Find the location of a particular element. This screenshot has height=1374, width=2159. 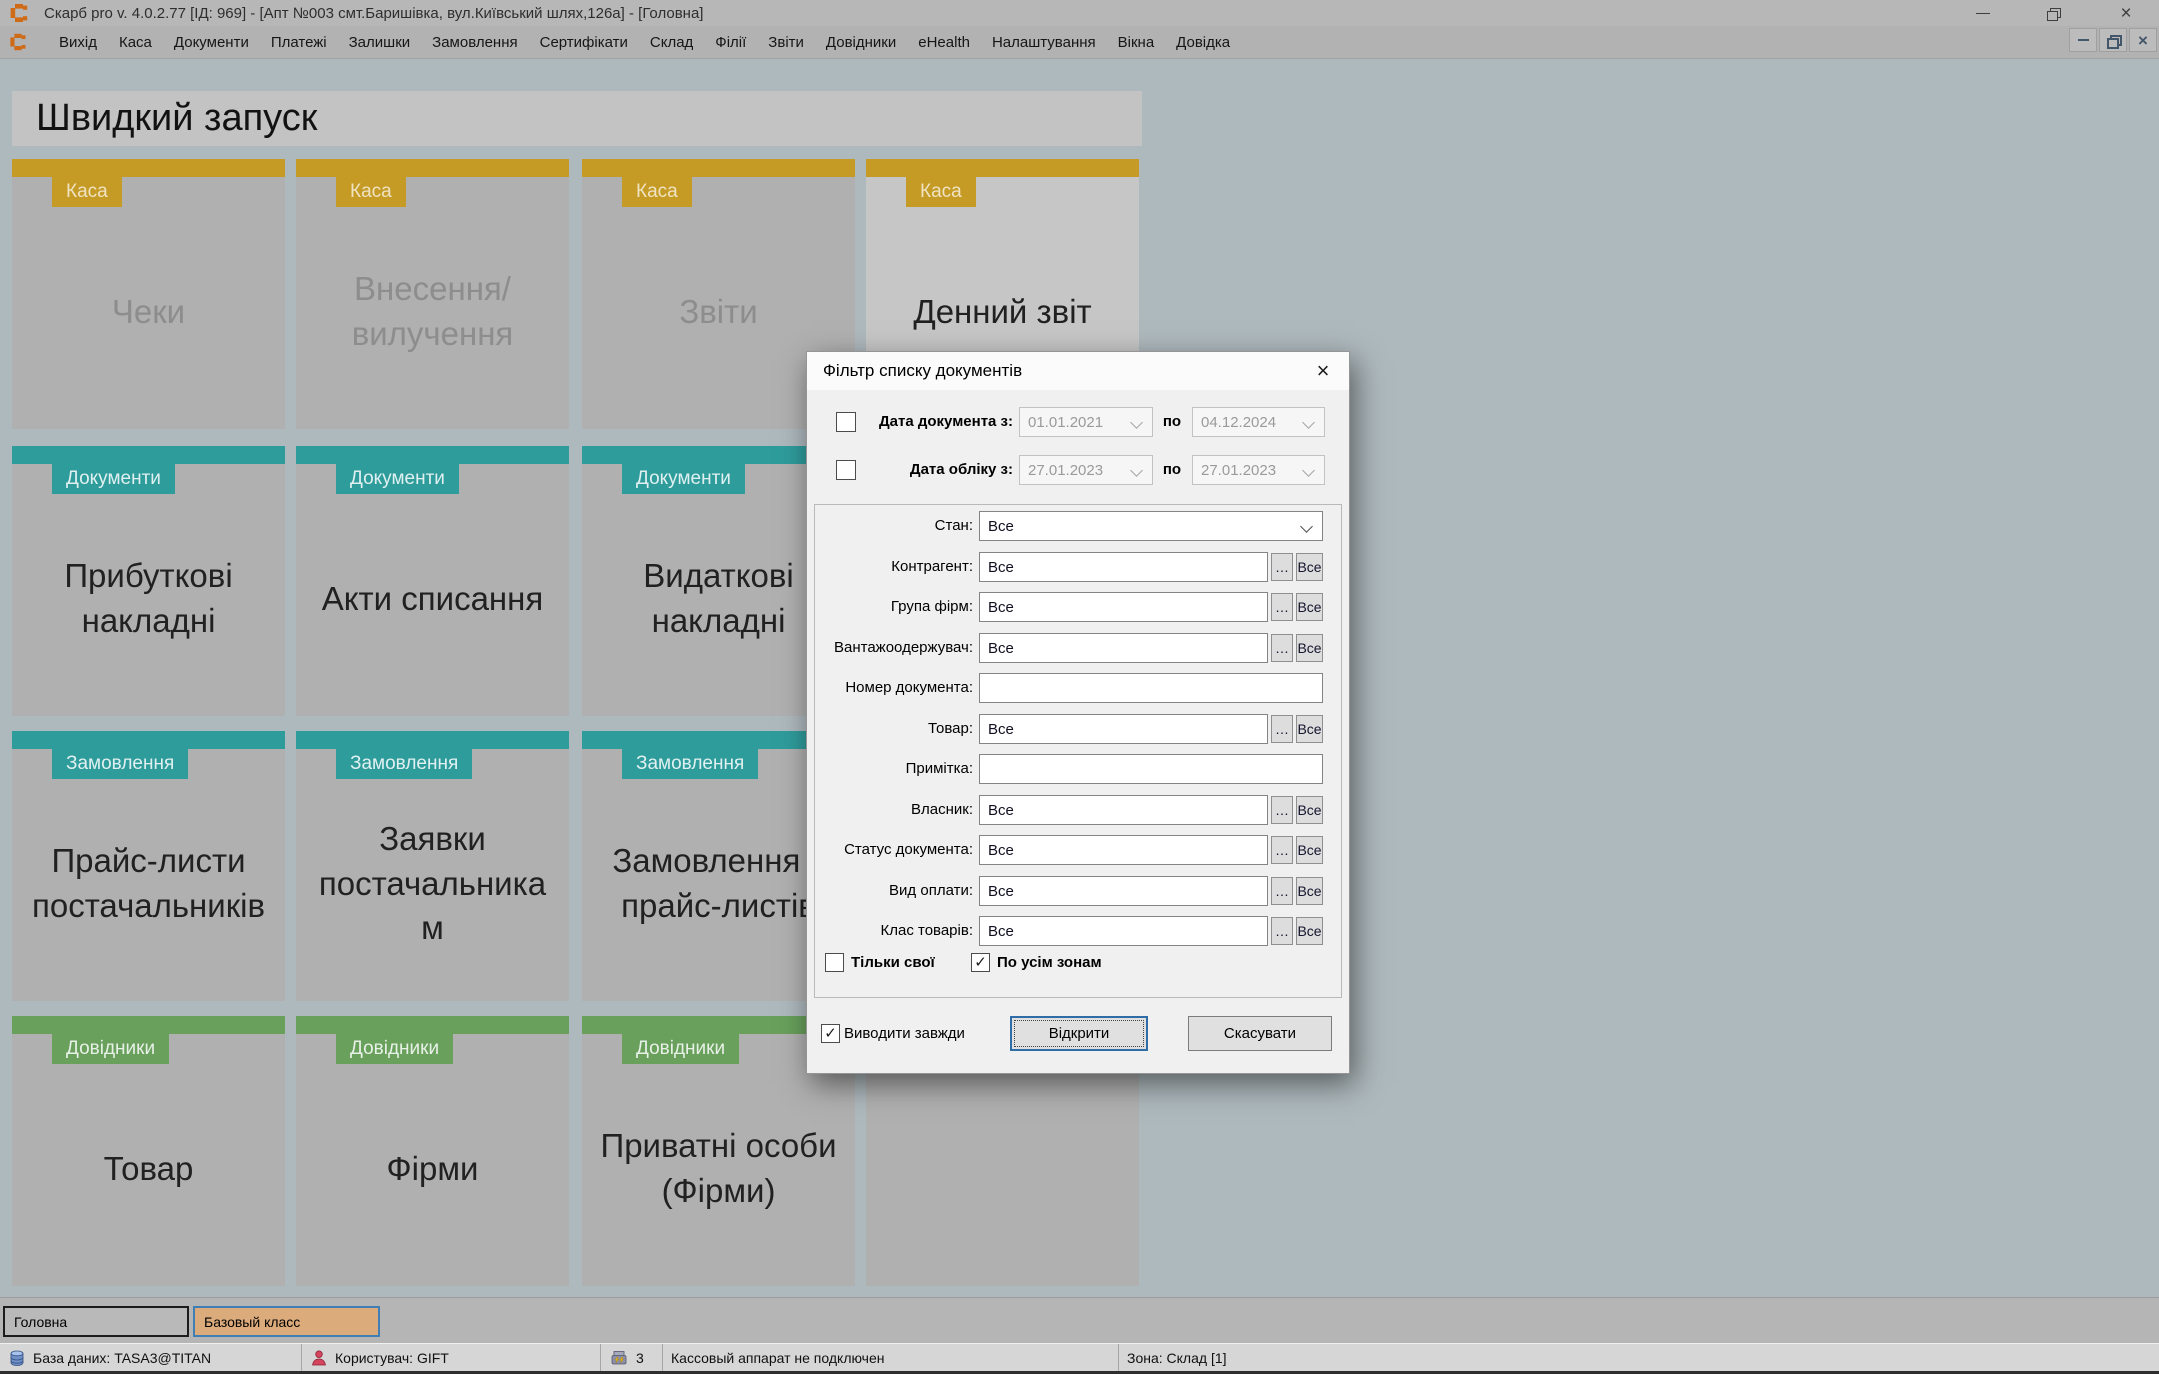

all-button-label: Все is located at coordinates (1309, 567).